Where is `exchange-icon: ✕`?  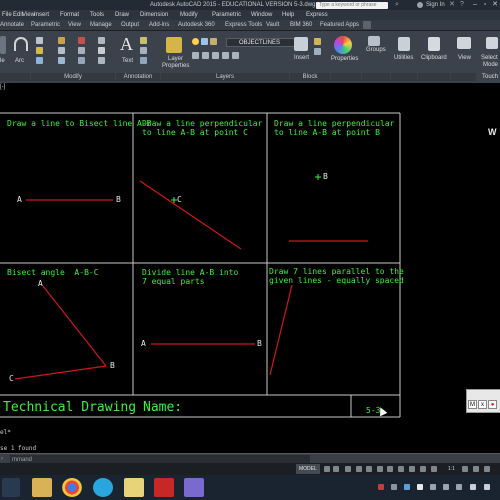 exchange-icon: ✕ is located at coordinates (452, 5).